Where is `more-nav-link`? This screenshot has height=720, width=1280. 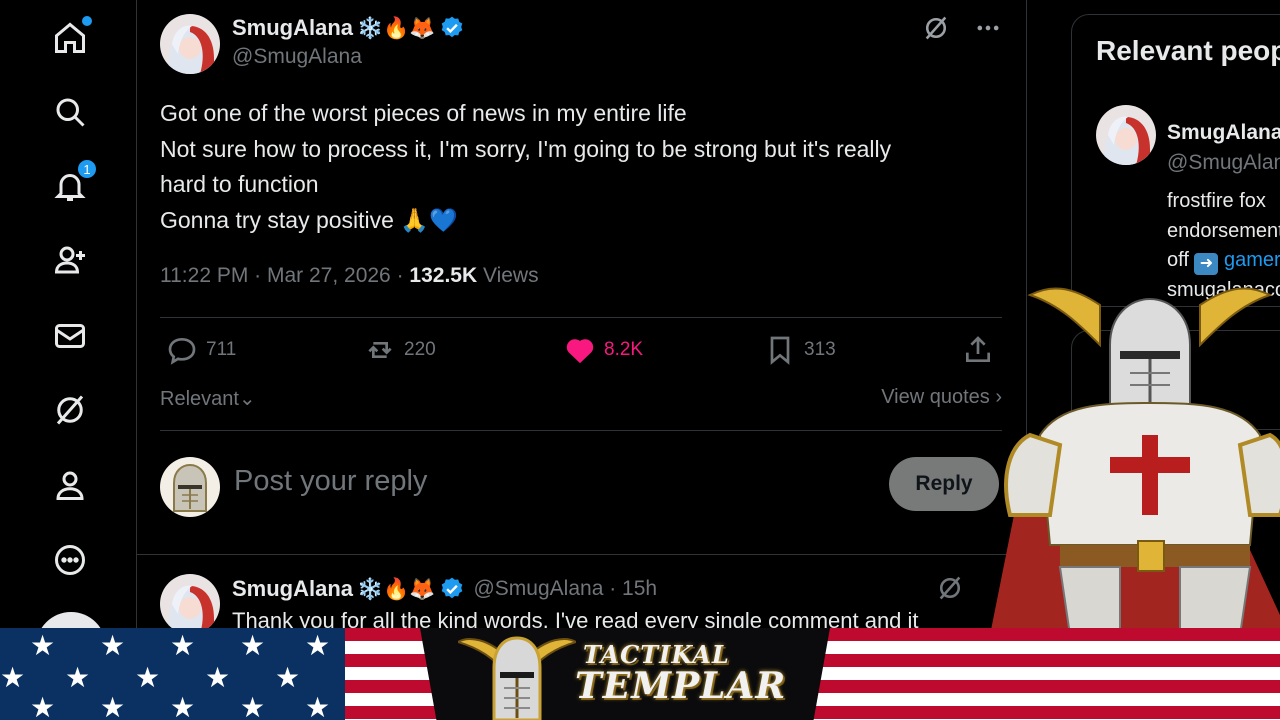
more-nav-link is located at coordinates (70, 562).